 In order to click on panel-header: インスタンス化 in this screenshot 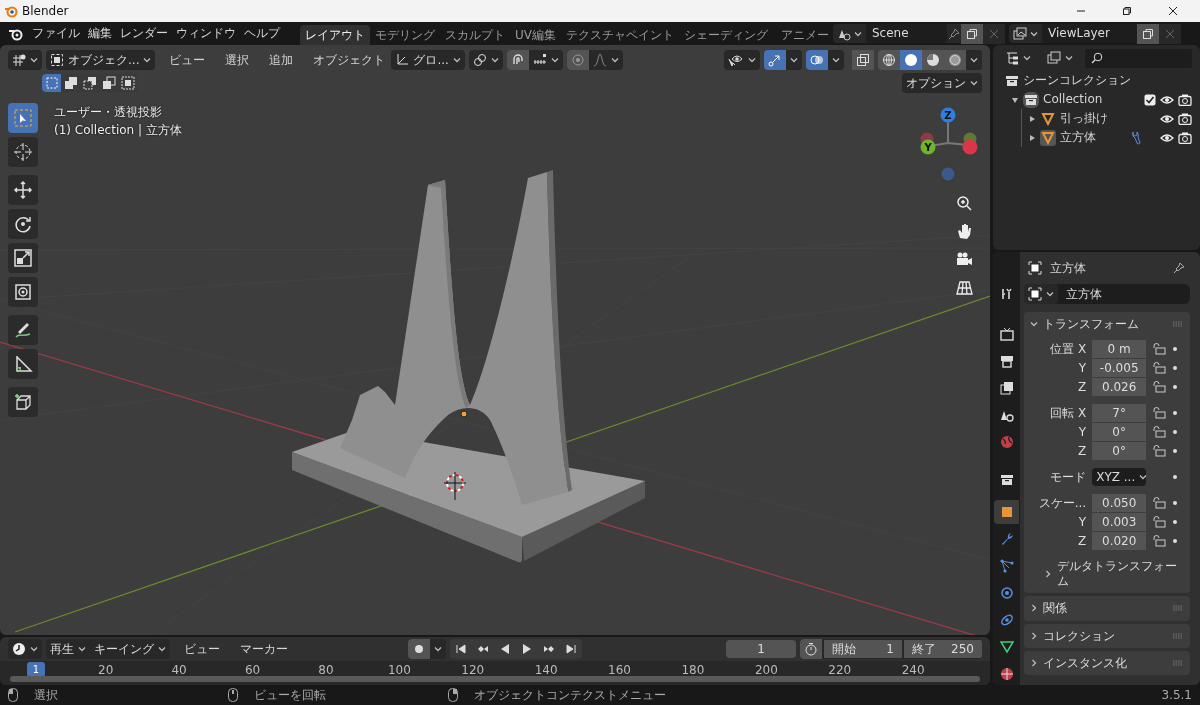, I will do `click(1107, 663)`.